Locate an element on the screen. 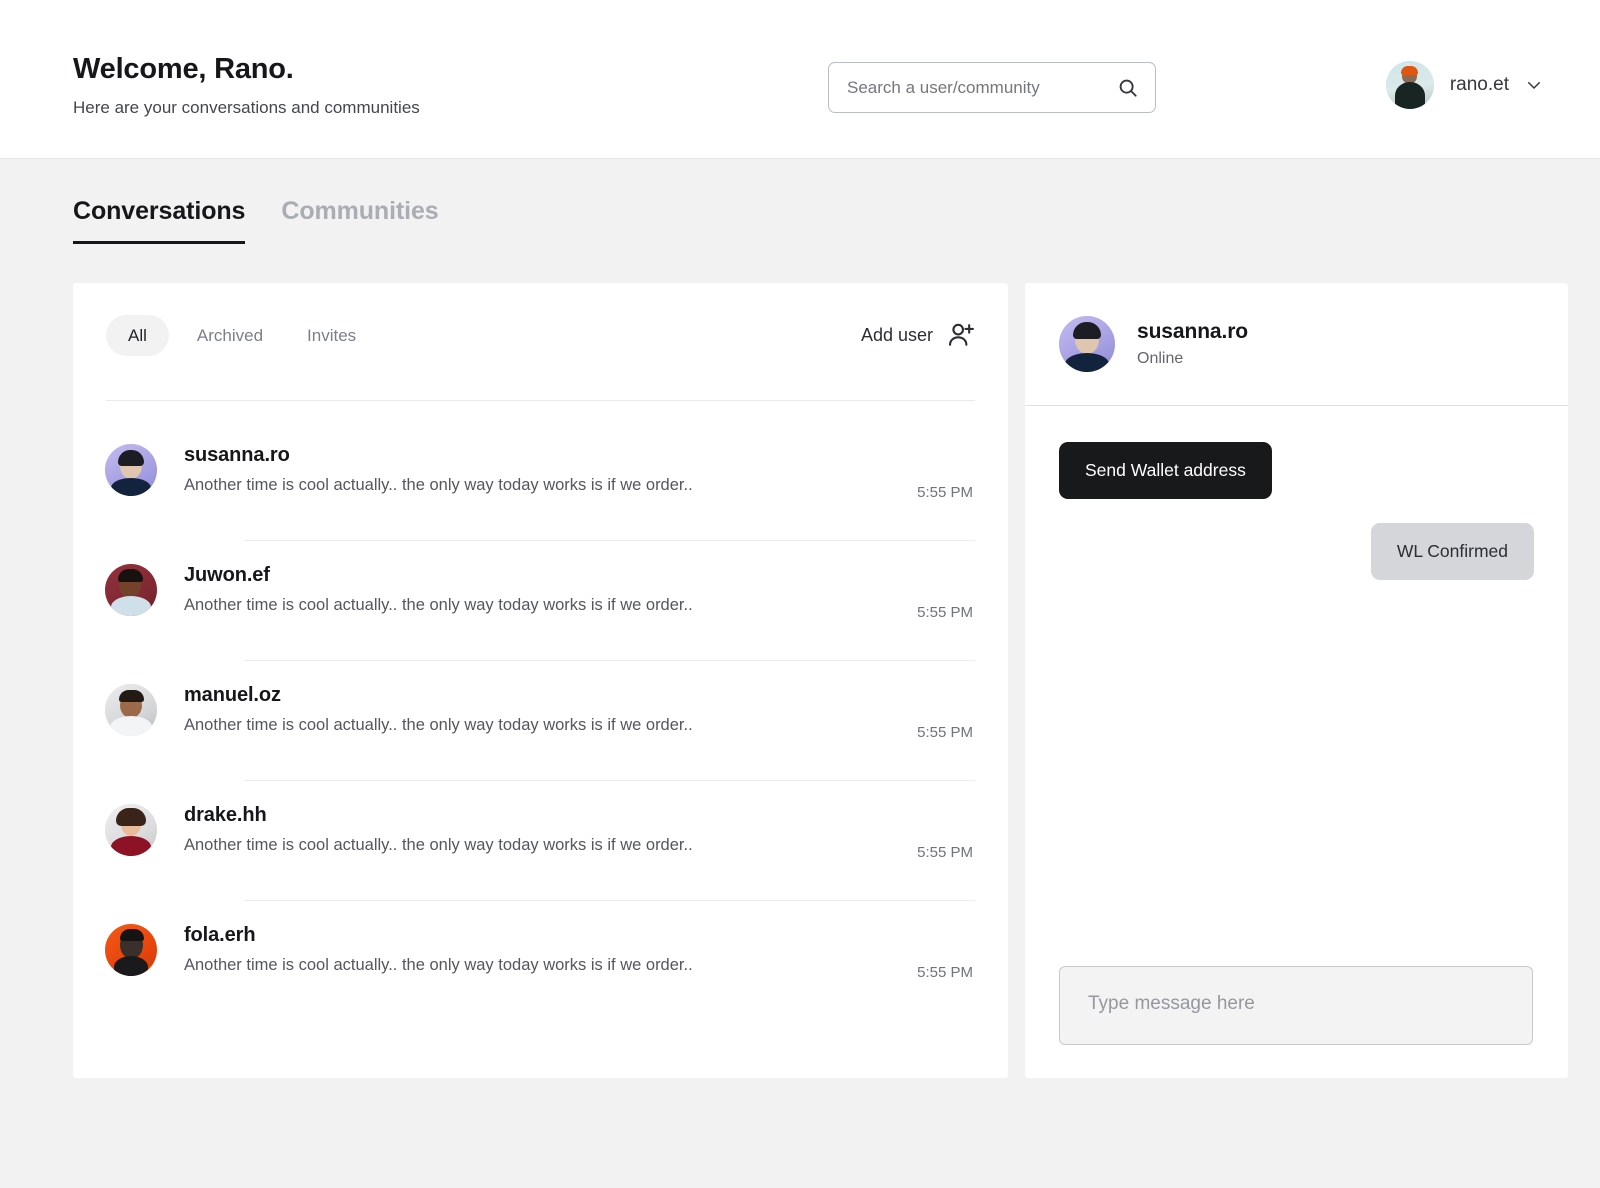 The height and width of the screenshot is (1188, 1600). add-user-button: Add user is located at coordinates (918, 335).